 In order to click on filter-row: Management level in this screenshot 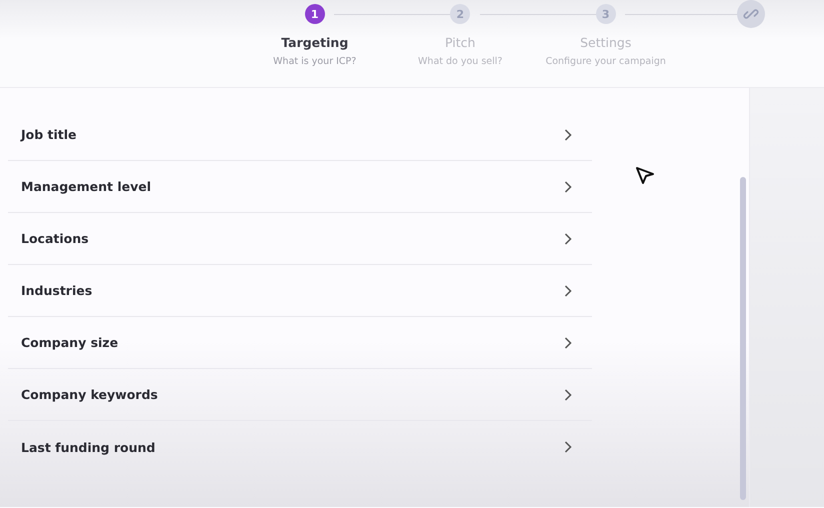, I will do `click(300, 187)`.